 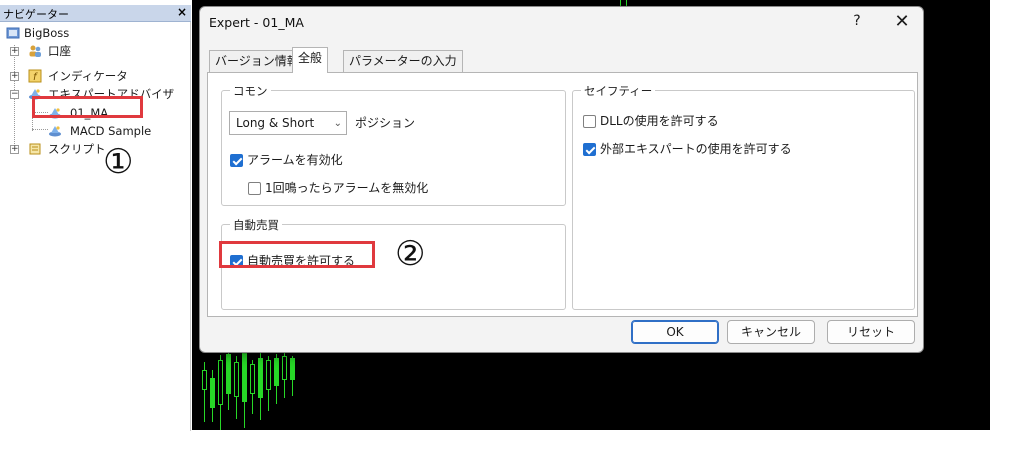 What do you see at coordinates (295, 160) in the screenshot?
I see `enable-alerts-label: アラームを有効化` at bounding box center [295, 160].